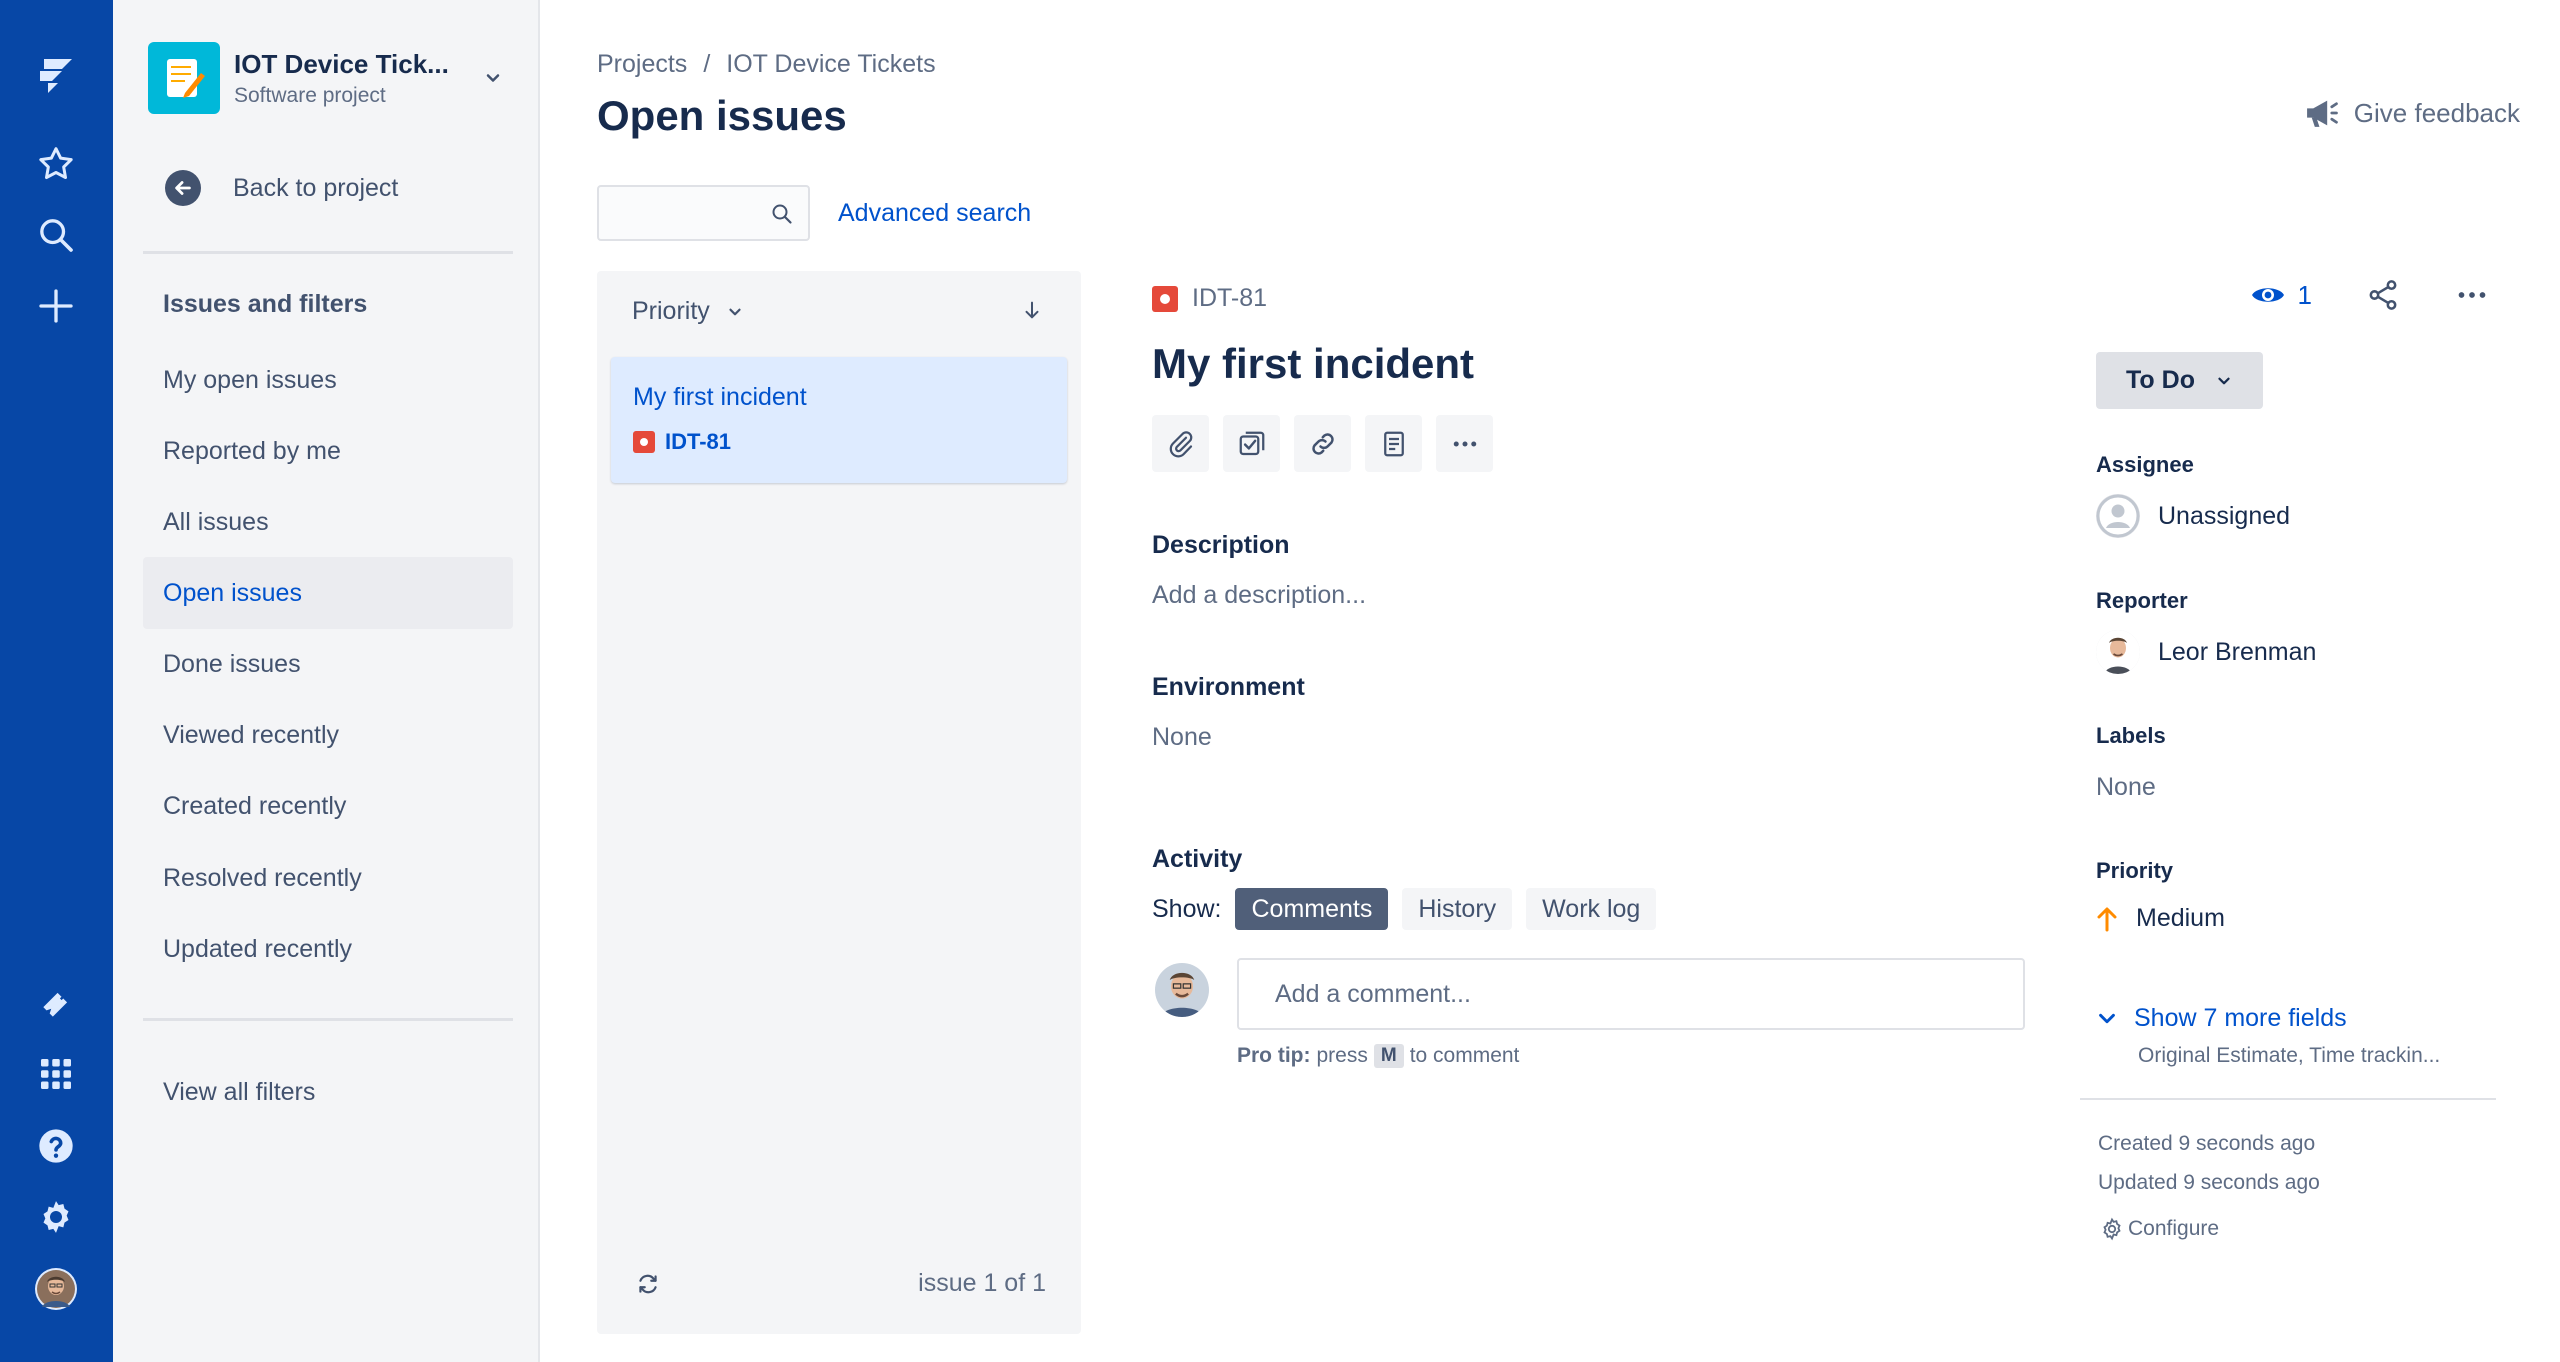 This screenshot has height=1362, width=2560. I want to click on labels-field: None, so click(2126, 787).